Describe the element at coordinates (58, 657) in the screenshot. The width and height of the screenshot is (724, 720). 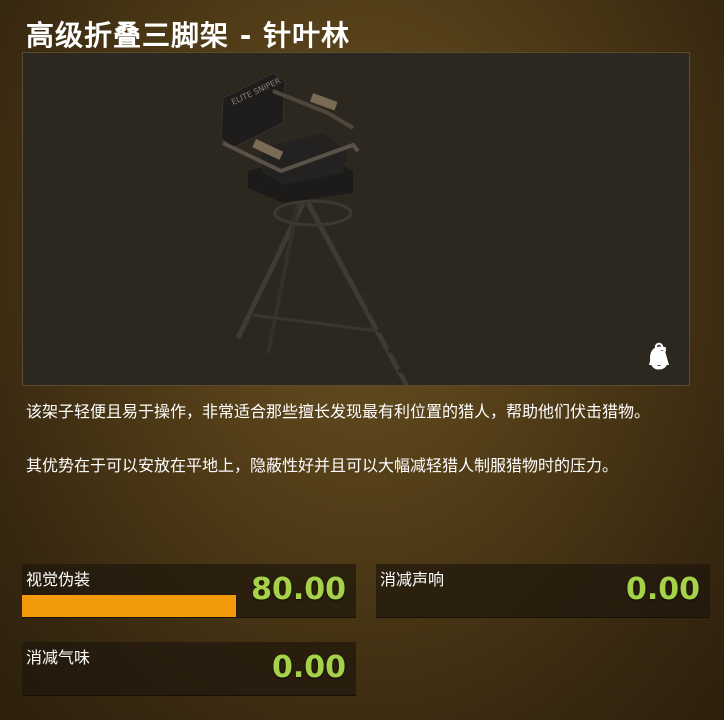
I see `stat-label: 消减气味` at that location.